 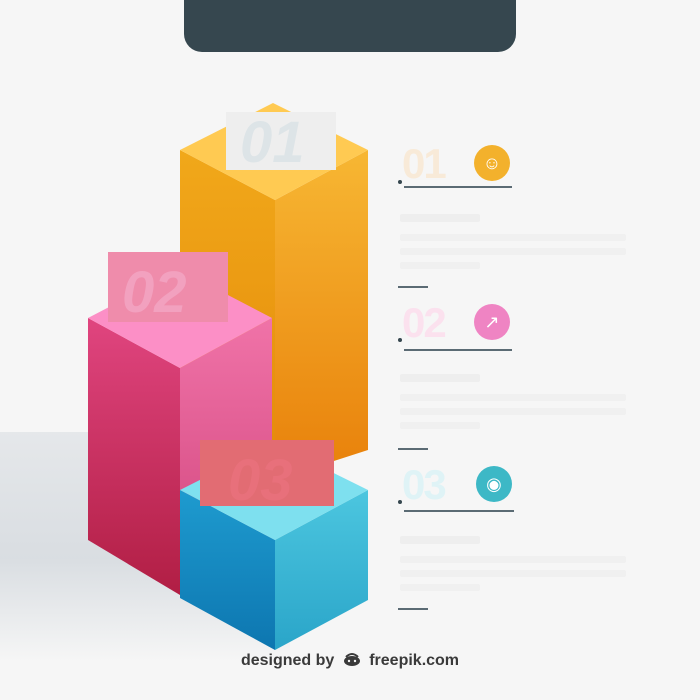 I want to click on item-number-02: 02, so click(x=424, y=322).